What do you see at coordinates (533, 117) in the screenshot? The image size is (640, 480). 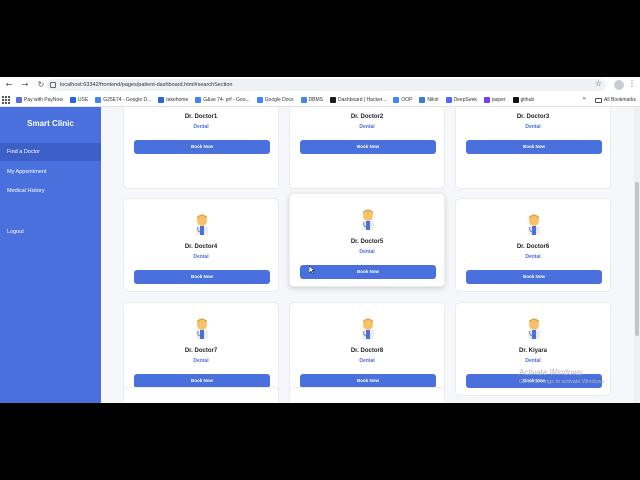 I see `doctor-name: Dr. Doctor3` at bounding box center [533, 117].